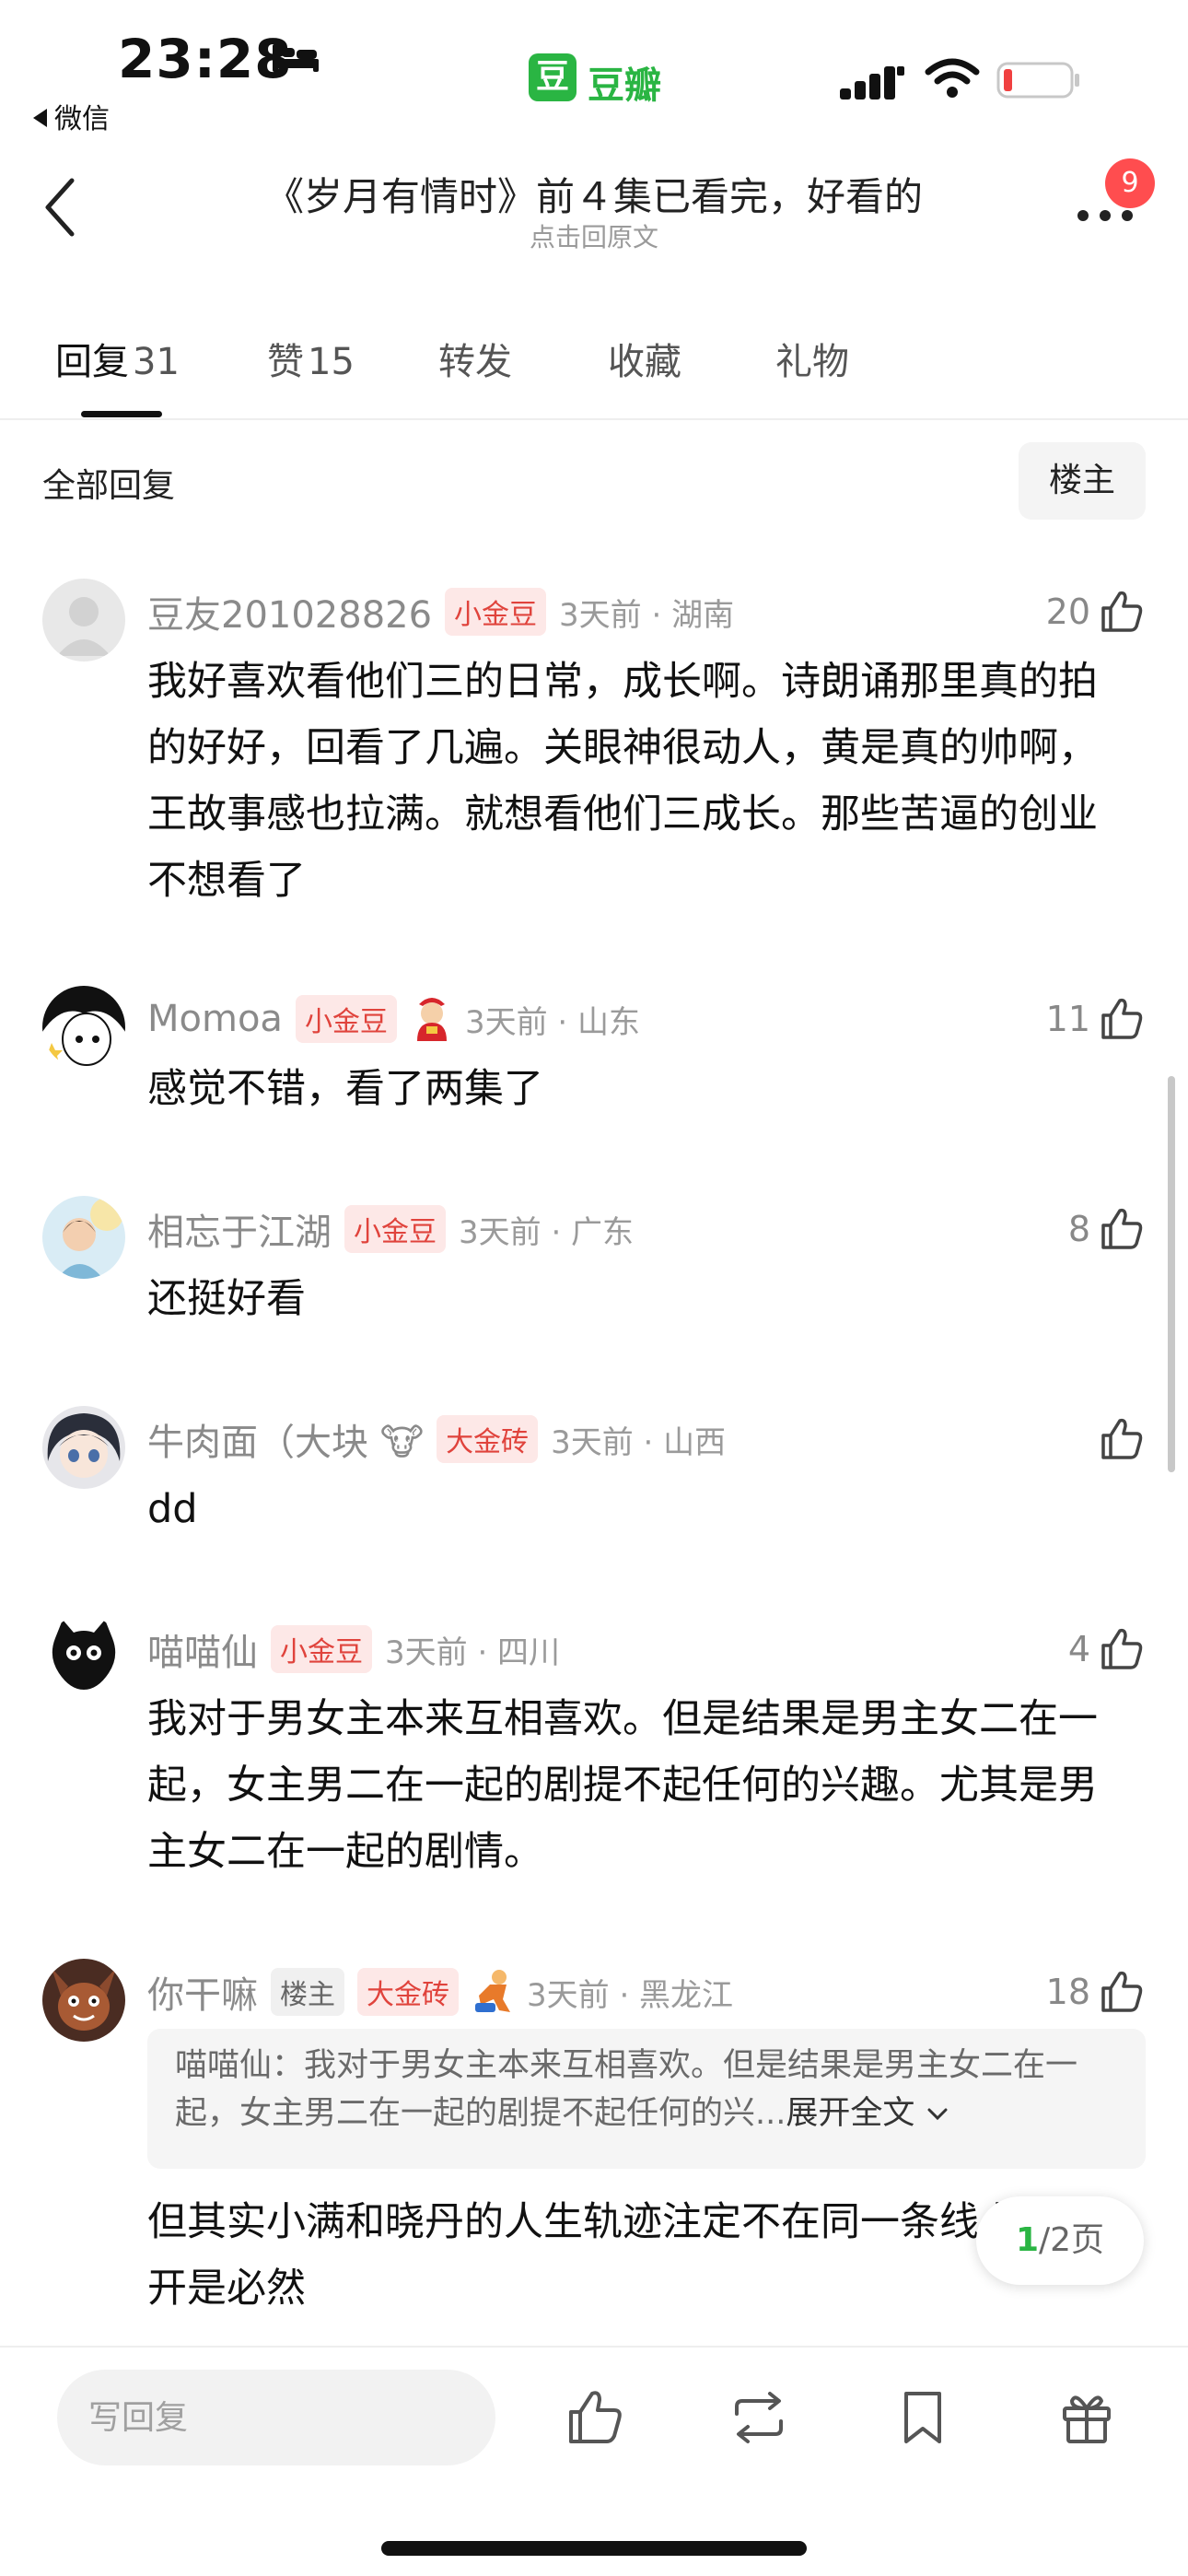  I want to click on owner-tag: 楼主, so click(307, 1992).